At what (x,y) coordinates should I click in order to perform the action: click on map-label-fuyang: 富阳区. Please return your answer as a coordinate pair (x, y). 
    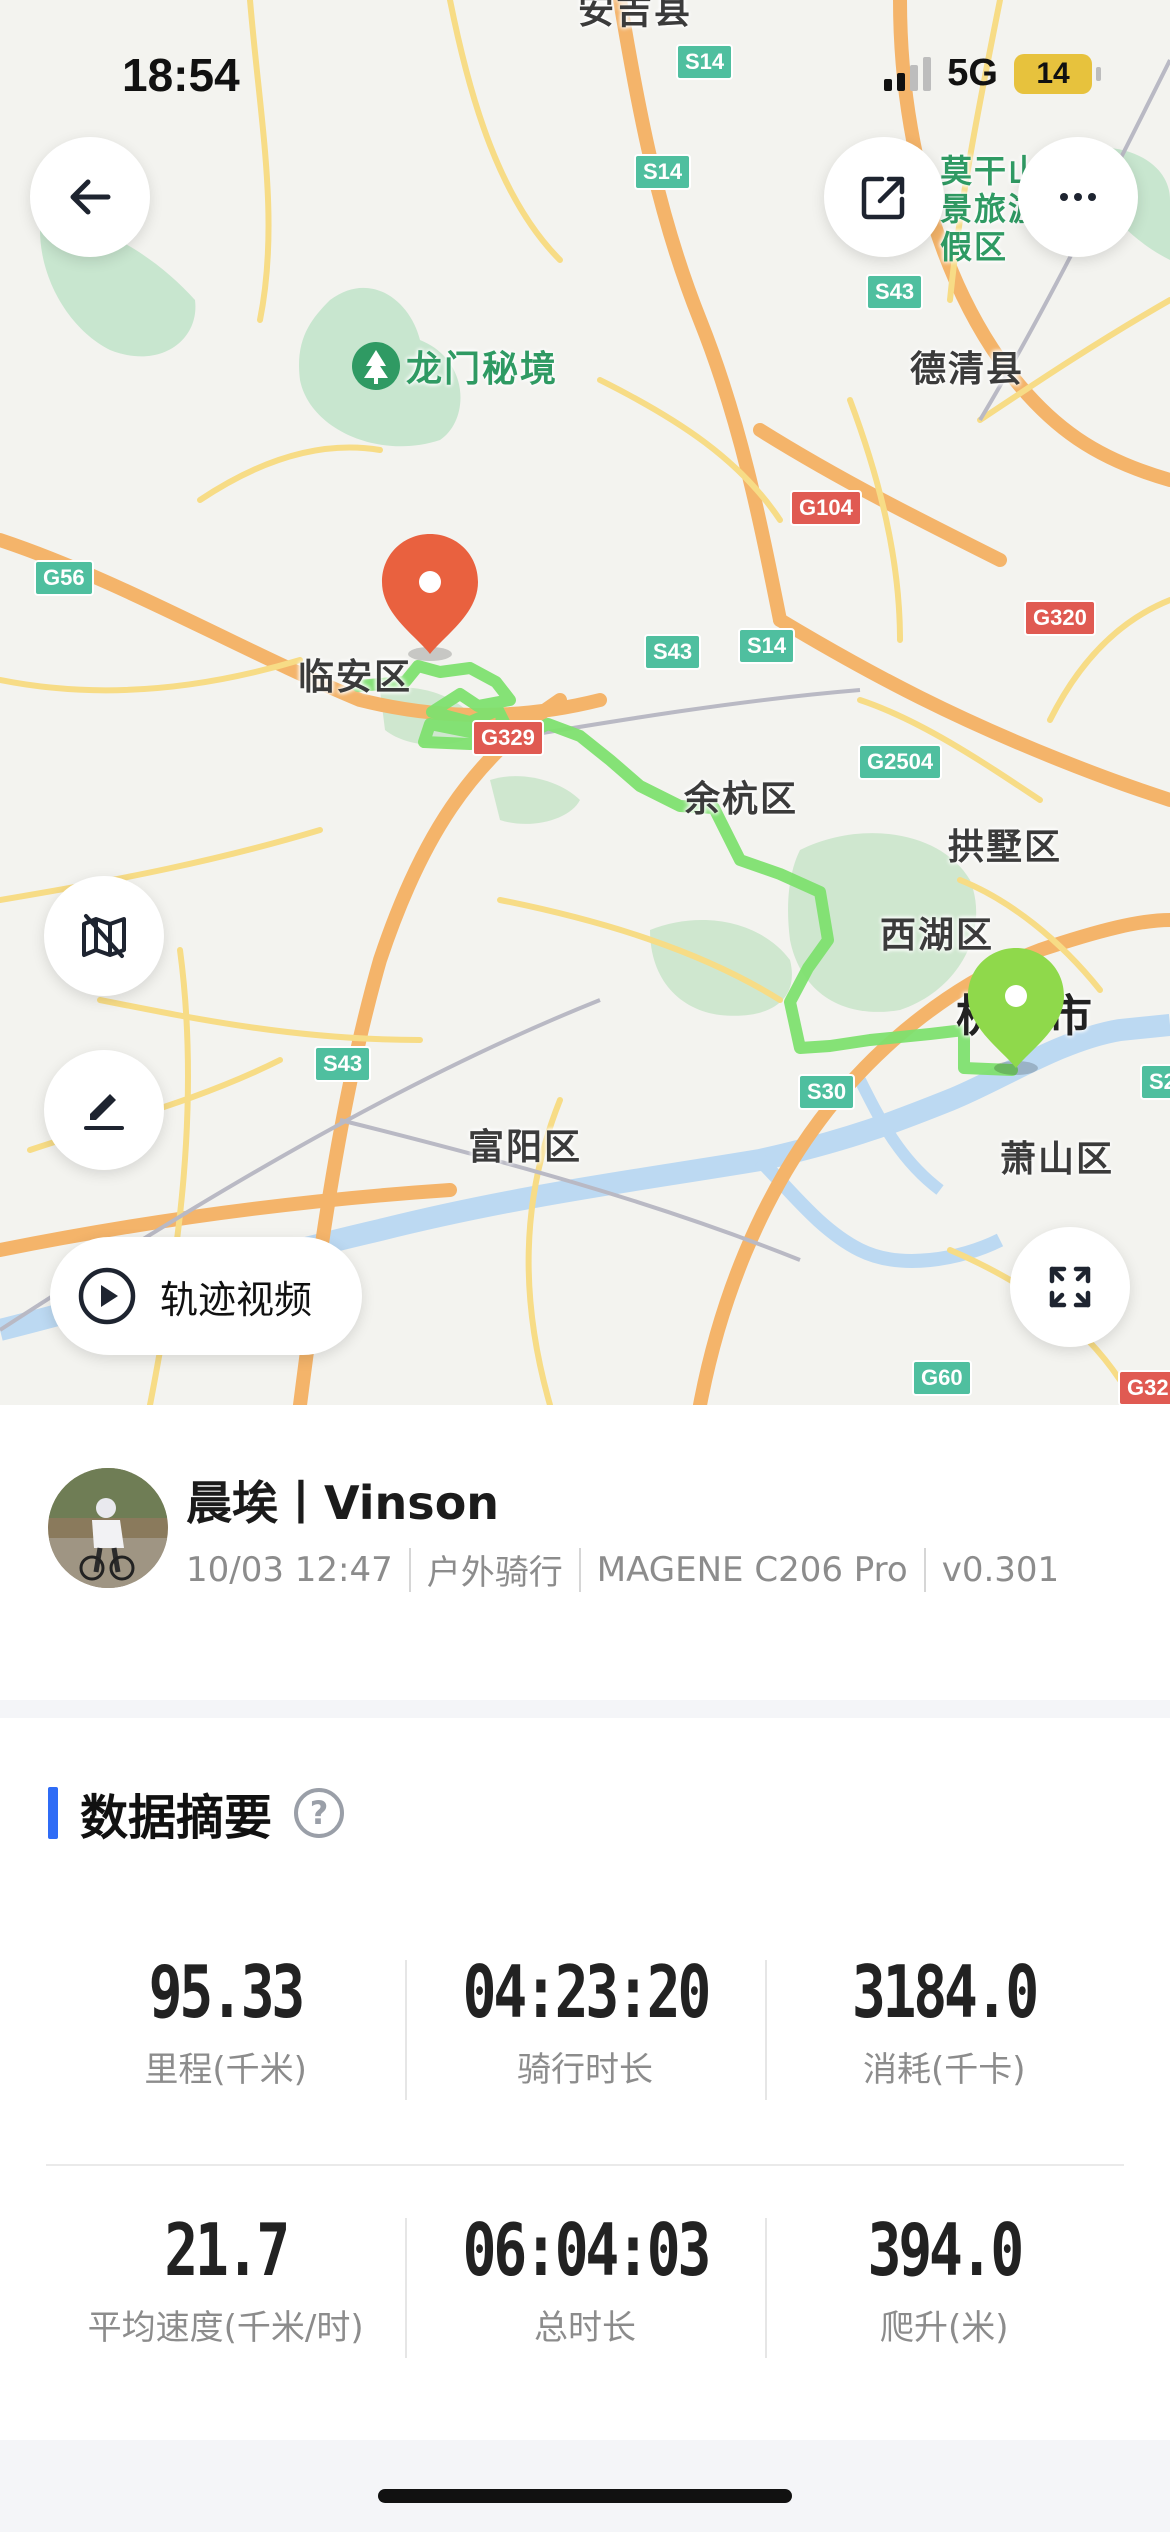
    Looking at the image, I should click on (525, 1147).